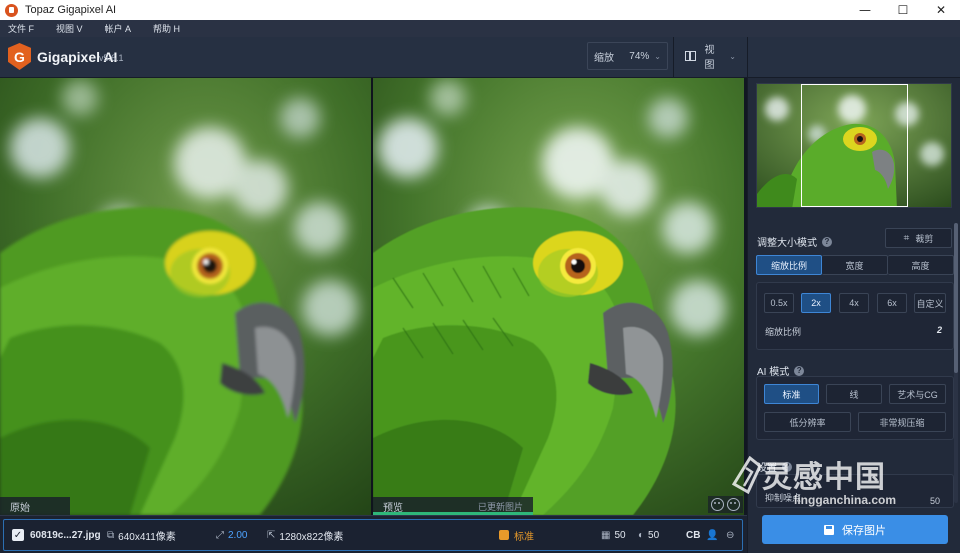  What do you see at coordinates (940, 330) in the screenshot?
I see `scale-ratio-value: 2` at bounding box center [940, 330].